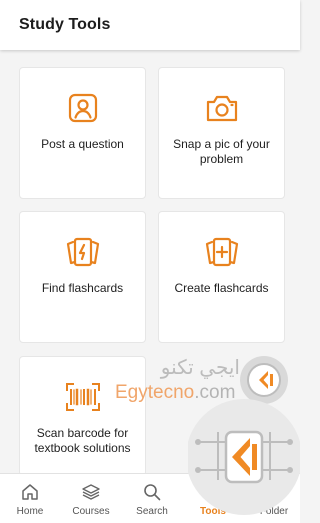 This screenshot has width=320, height=523. Describe the element at coordinates (82, 144) in the screenshot. I see `post-question-label: Post a question` at that location.